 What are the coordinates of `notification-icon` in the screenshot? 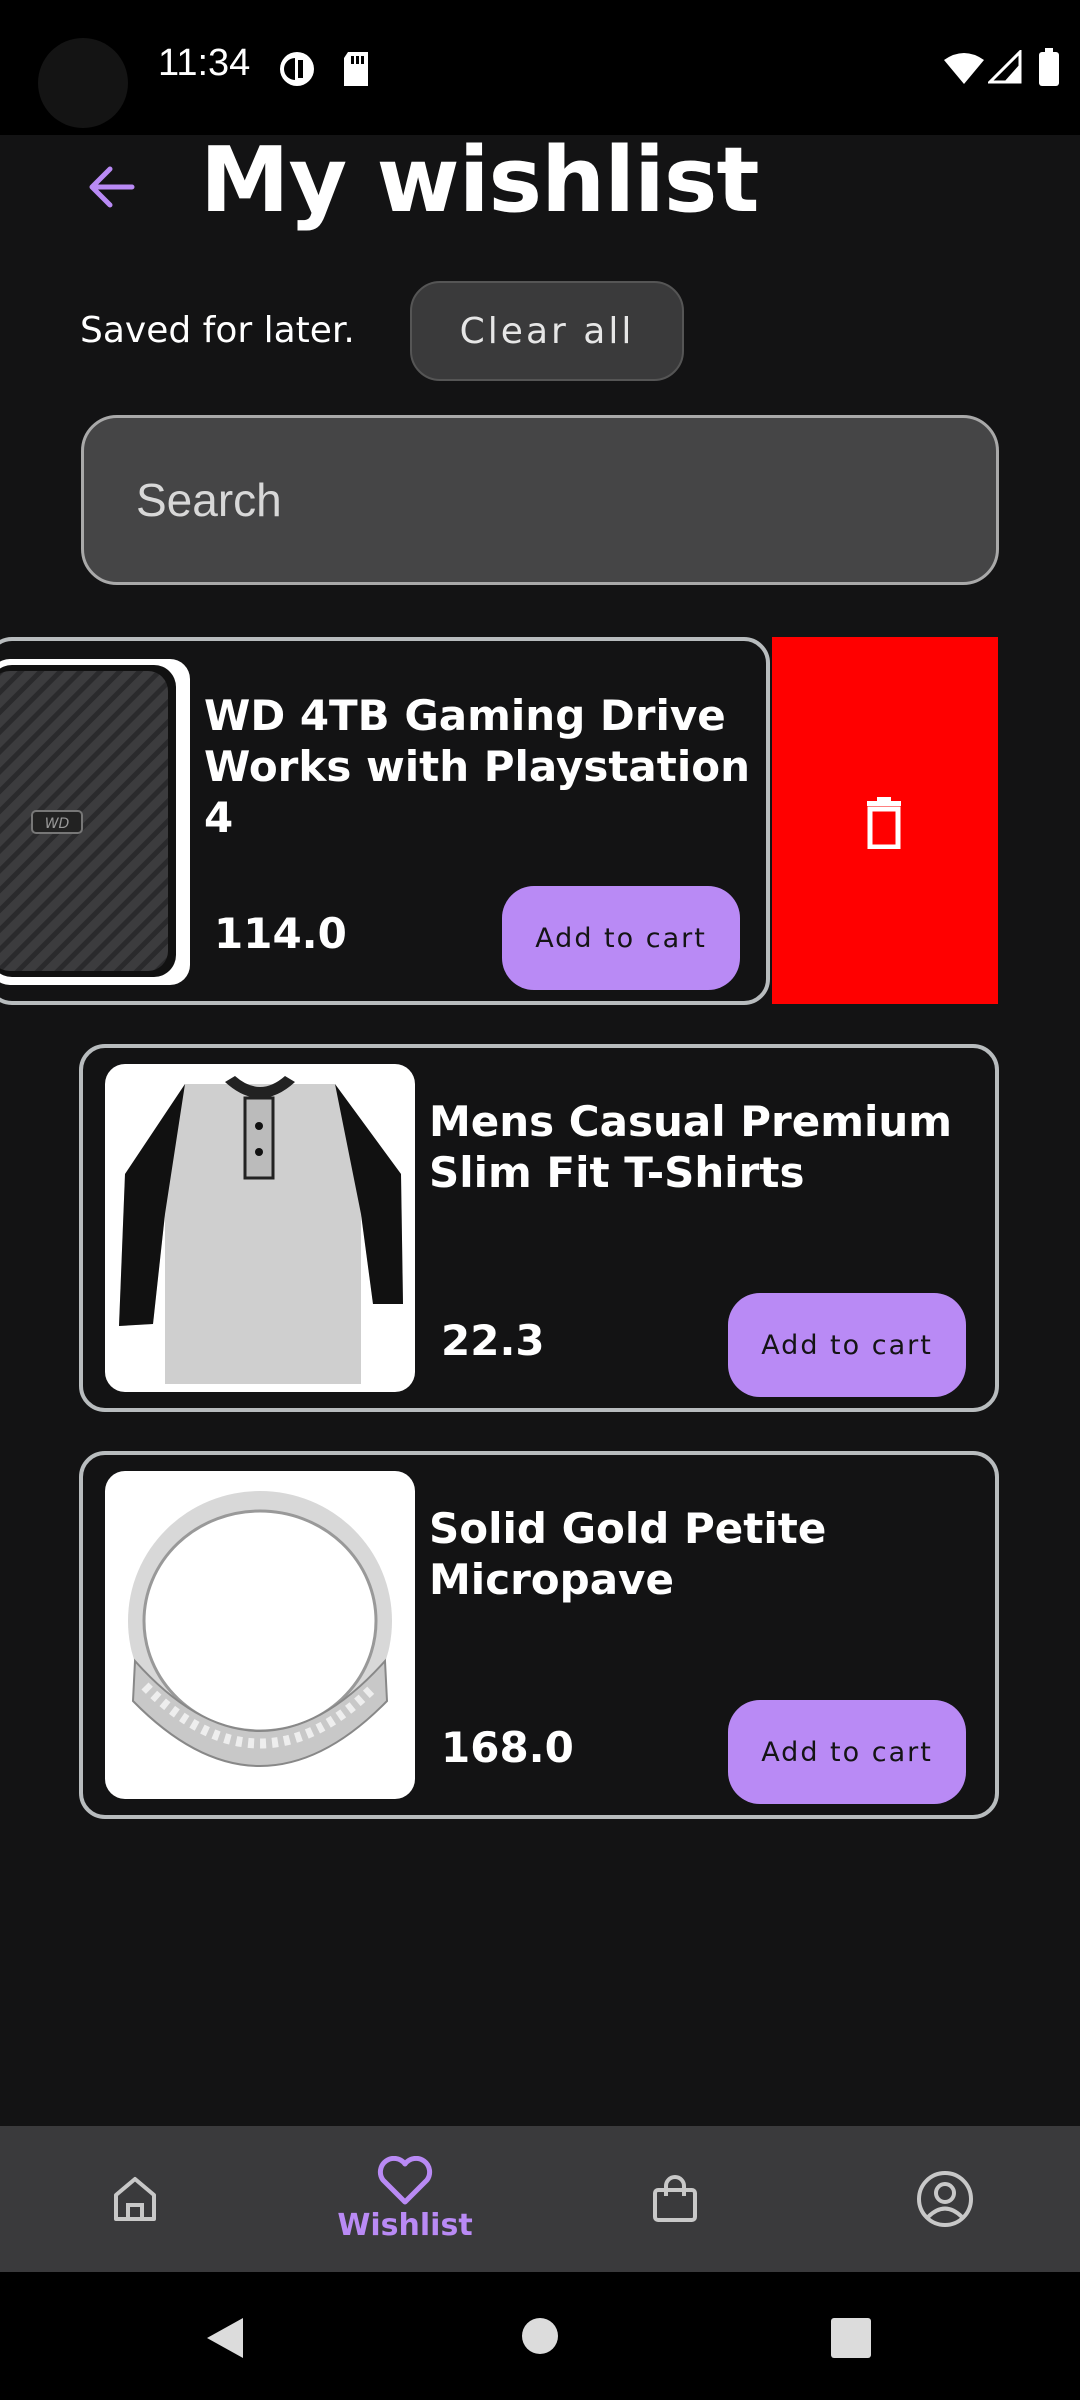 It's located at (297, 69).